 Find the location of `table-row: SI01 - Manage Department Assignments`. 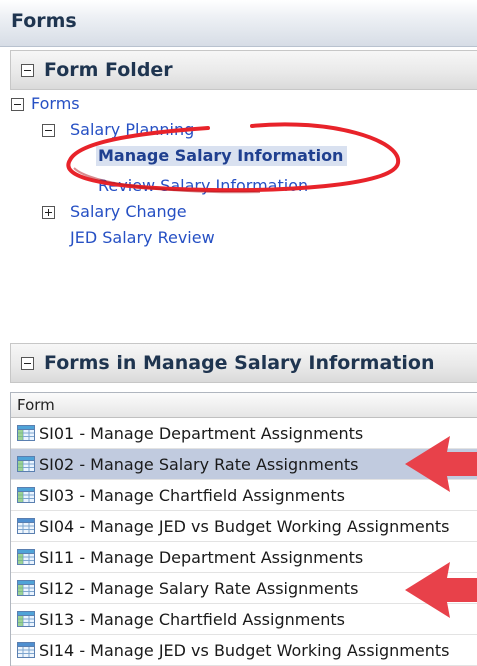

table-row: SI01 - Manage Department Assignments is located at coordinates (244, 433).